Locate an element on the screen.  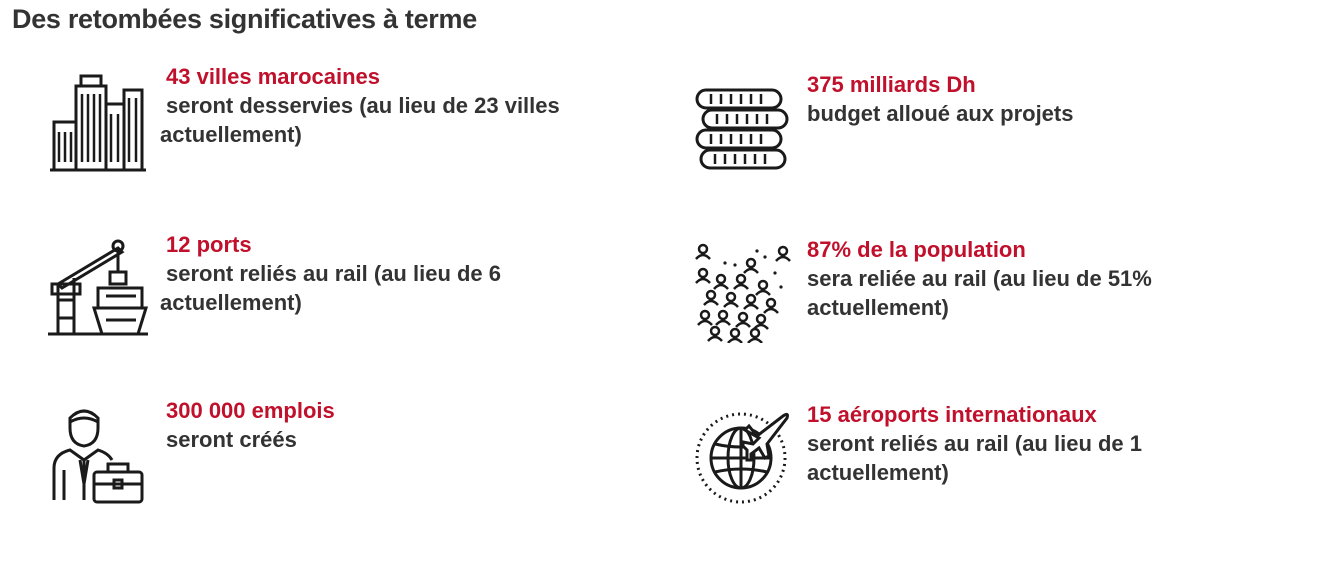
stat-airports-headline: 15 aéroports internationaux is located at coordinates (952, 414).